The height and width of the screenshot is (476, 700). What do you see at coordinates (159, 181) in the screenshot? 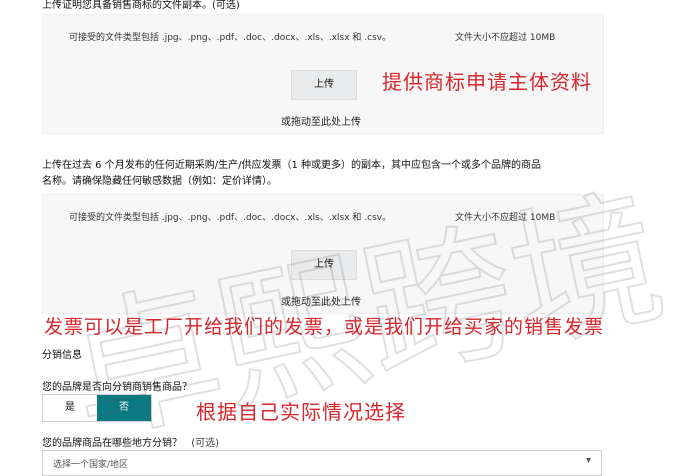
I see `section2-heading-line2: 名称。请确保隐藏任何敏感数据（例如：定价详情）。` at bounding box center [159, 181].